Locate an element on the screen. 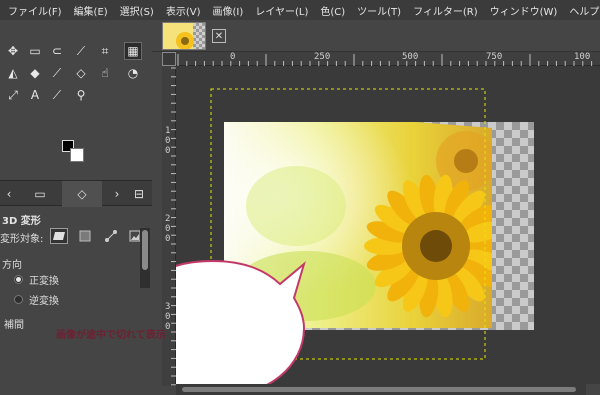 Image resolution: width=600 pixels, height=395 pixels. vertical-scrollbar is located at coordinates (593, 225).